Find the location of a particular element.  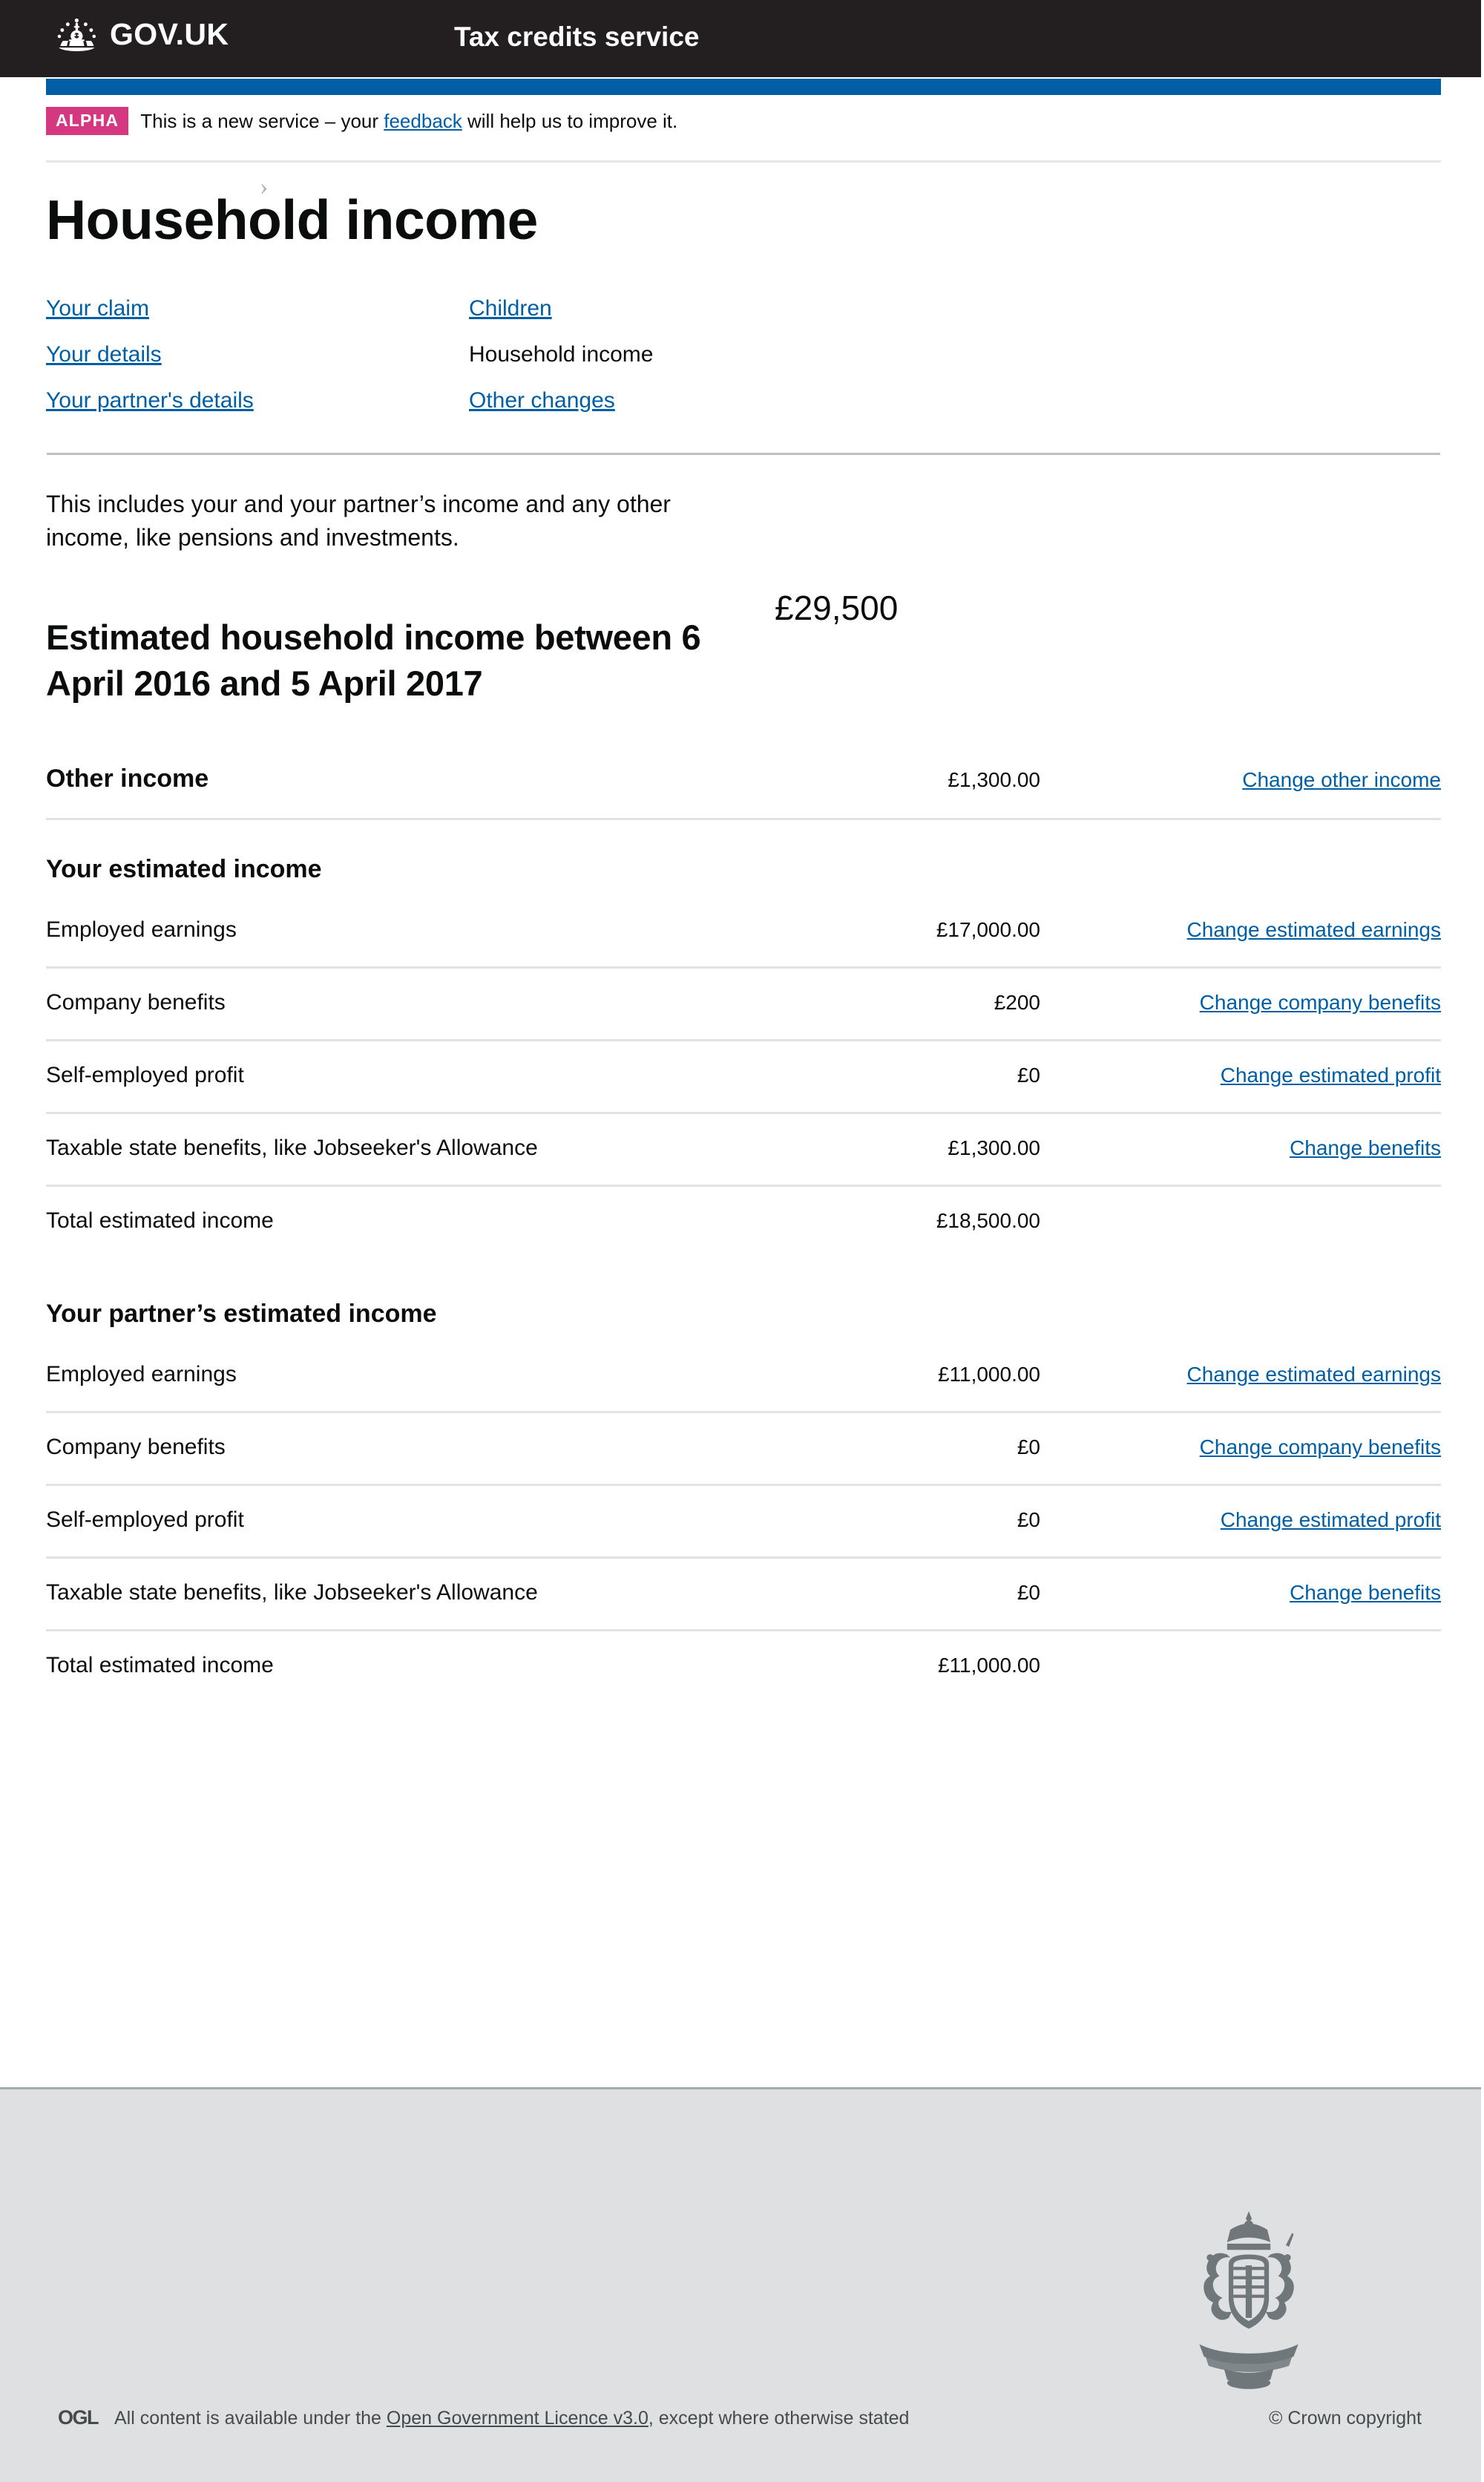

service-name-link: Tax credits service is located at coordinates (576, 37).